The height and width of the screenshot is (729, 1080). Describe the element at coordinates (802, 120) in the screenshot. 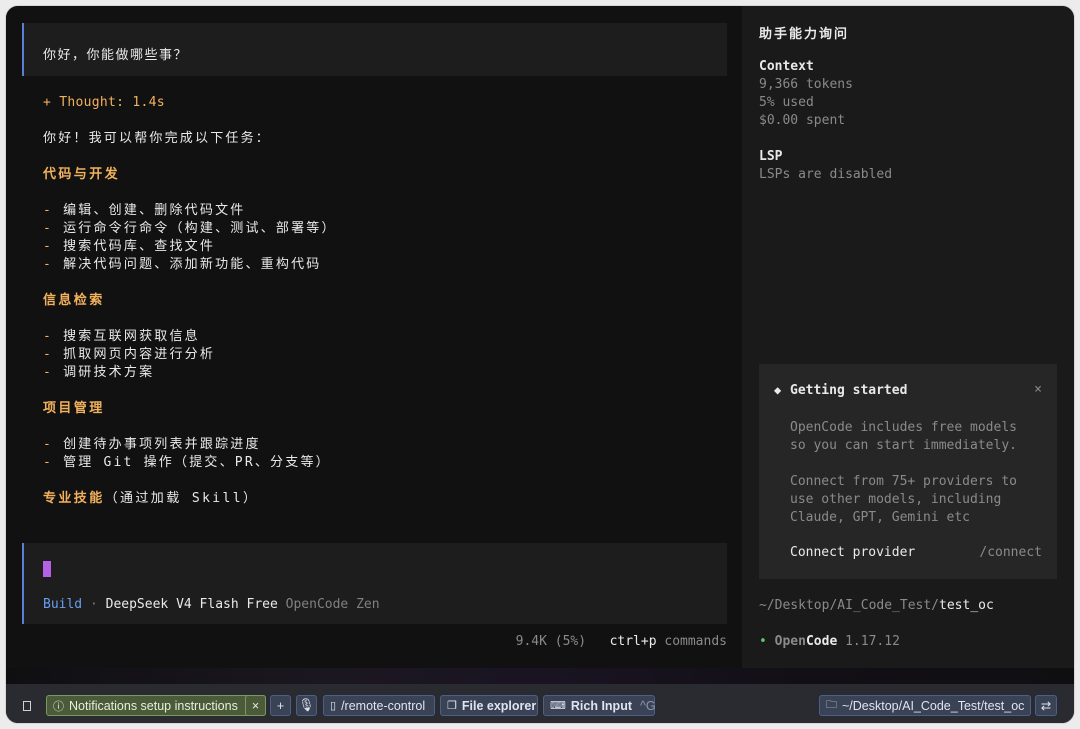

I see `context-spent: $0.00 spent` at that location.